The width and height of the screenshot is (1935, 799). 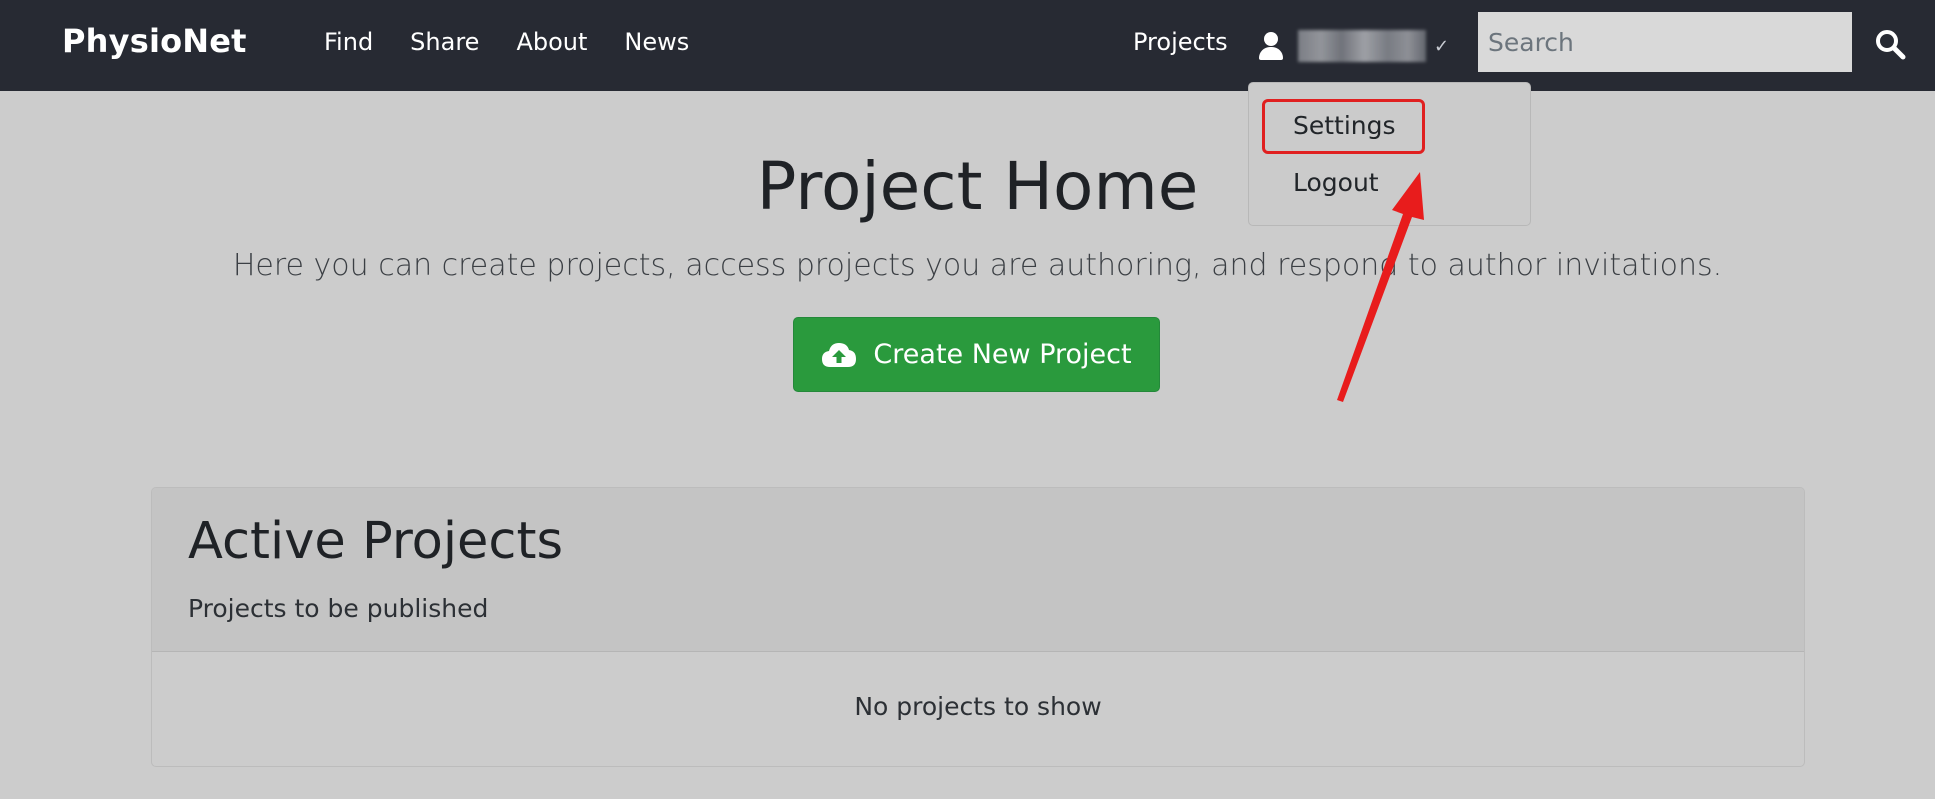 I want to click on page-title: Project Home, so click(x=977, y=186).